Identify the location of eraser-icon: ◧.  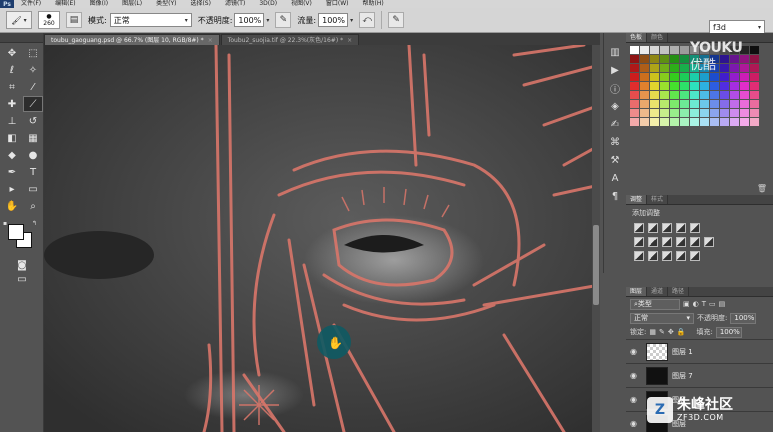
(12, 138).